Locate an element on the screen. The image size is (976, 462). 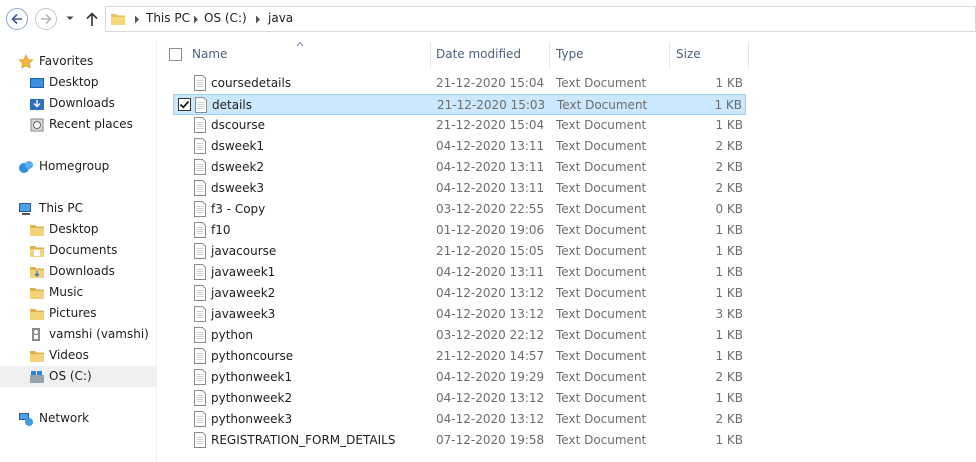
breadcrumb-os-c: OS (C:) is located at coordinates (225, 18).